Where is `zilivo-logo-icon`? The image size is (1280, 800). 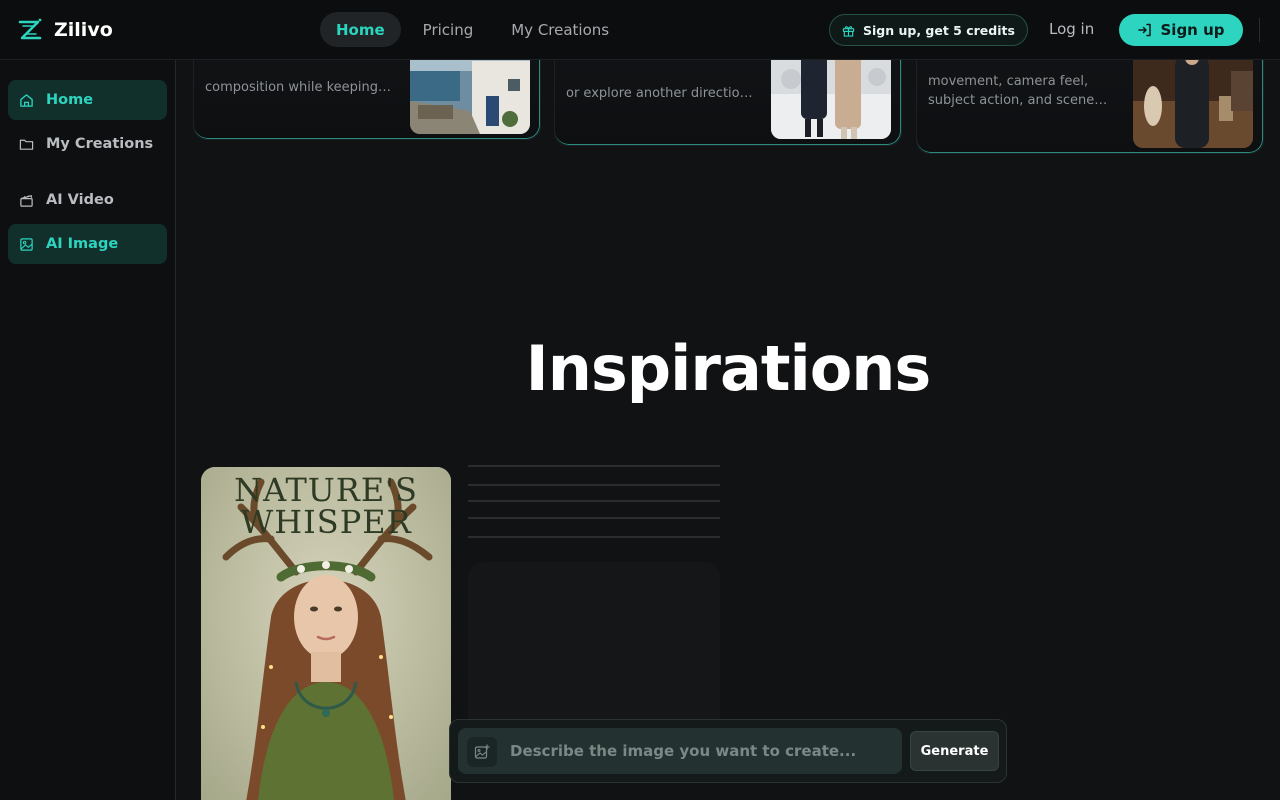 zilivo-logo-icon is located at coordinates (30, 29).